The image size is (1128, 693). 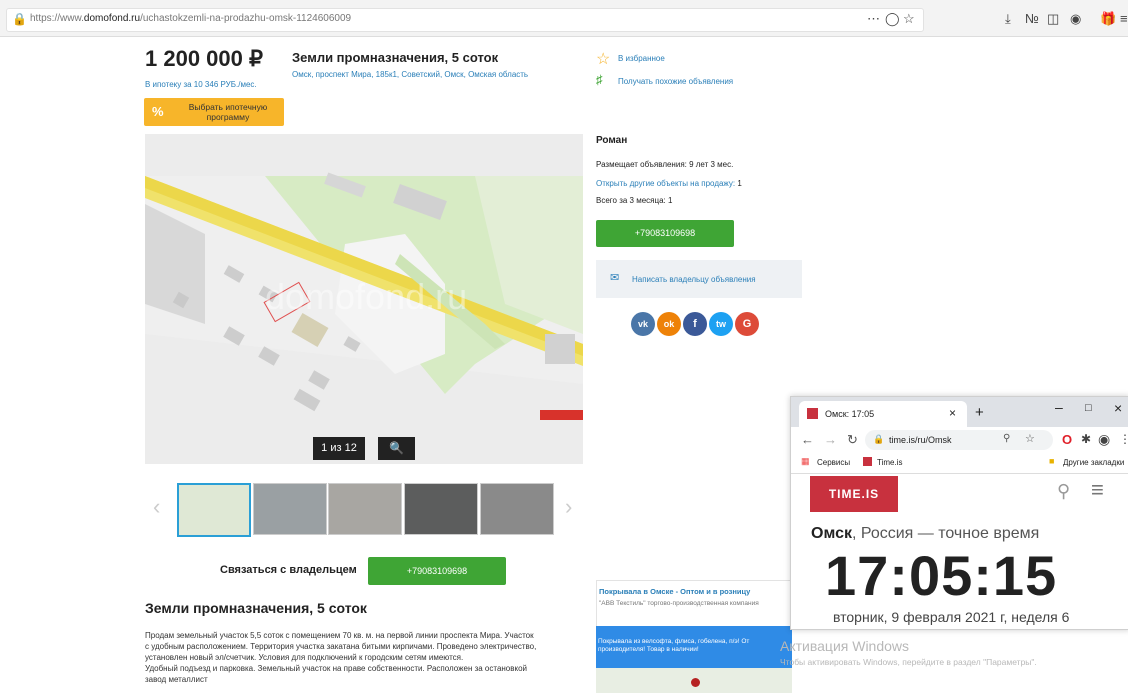 I want to click on menu-icon: ≡, so click(x=1124, y=18).